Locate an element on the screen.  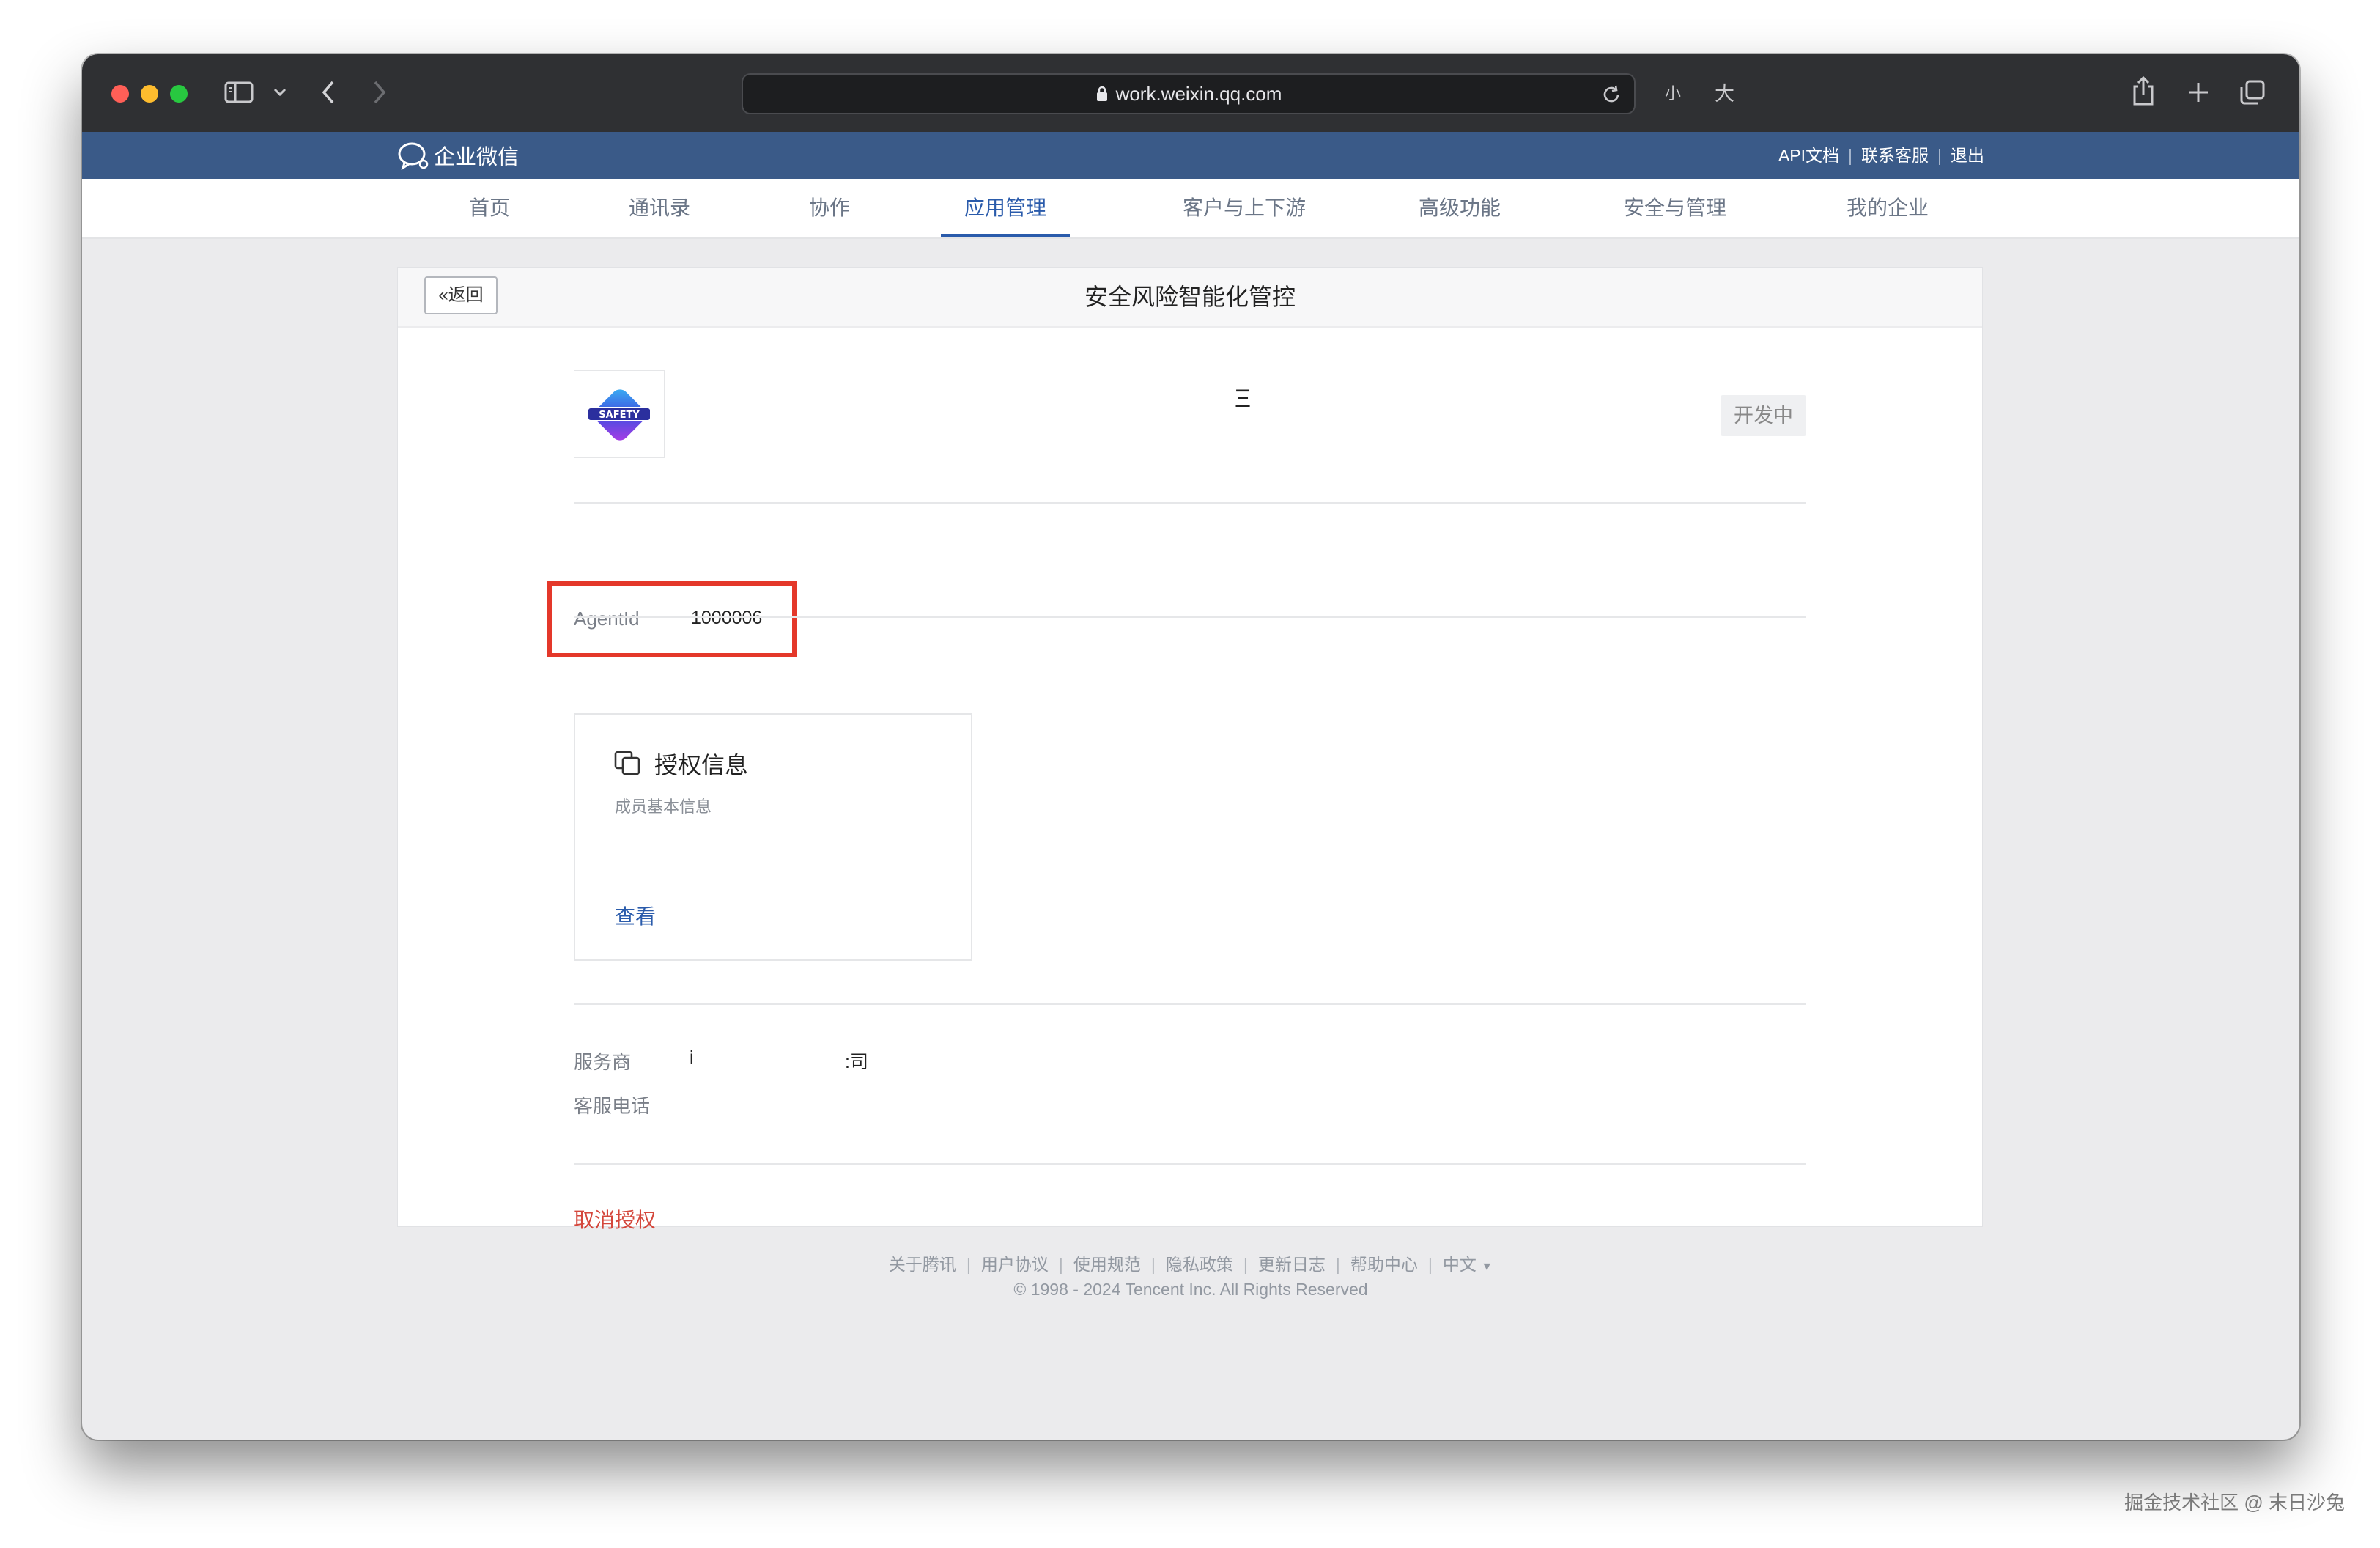
footer-help-link: 帮助中心 is located at coordinates (1384, 1264).